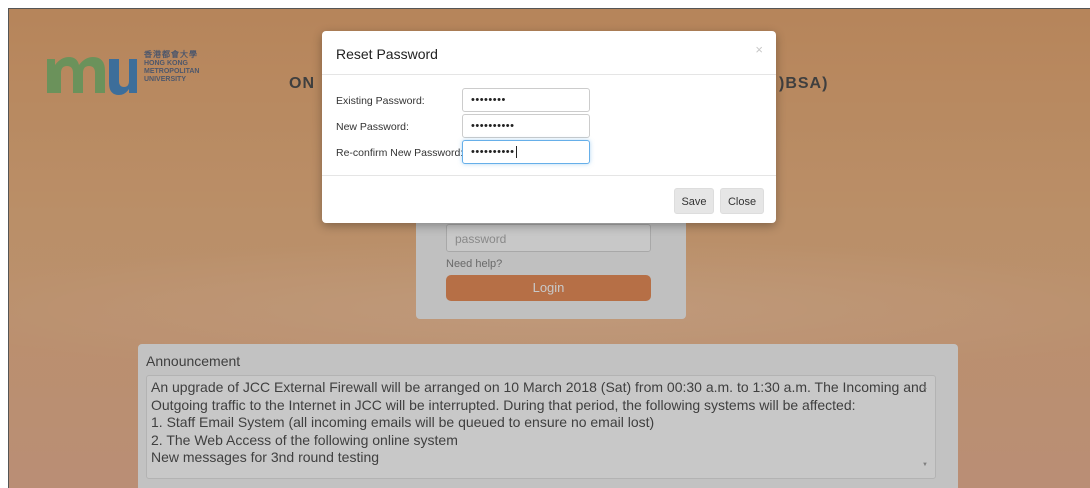 Image resolution: width=1090 pixels, height=488 pixels. Describe the element at coordinates (526, 100) in the screenshot. I see `existing-password-field: ••••••••` at that location.